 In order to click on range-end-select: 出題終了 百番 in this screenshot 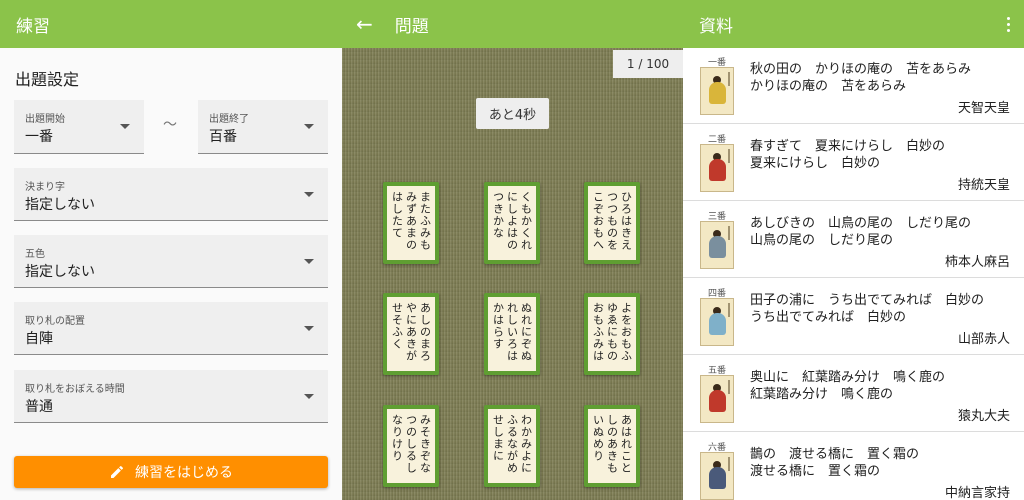, I will do `click(263, 127)`.